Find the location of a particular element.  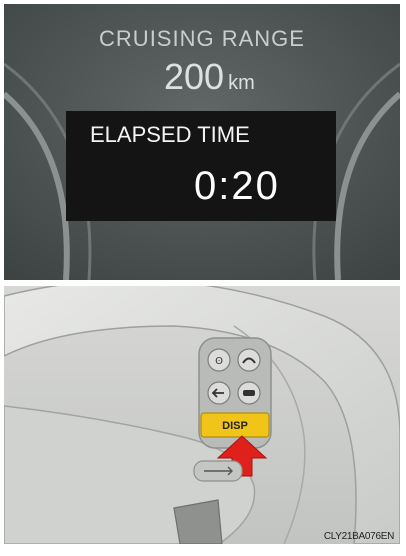

elapsed-time-label: ELAPSED TIME is located at coordinates (170, 134).